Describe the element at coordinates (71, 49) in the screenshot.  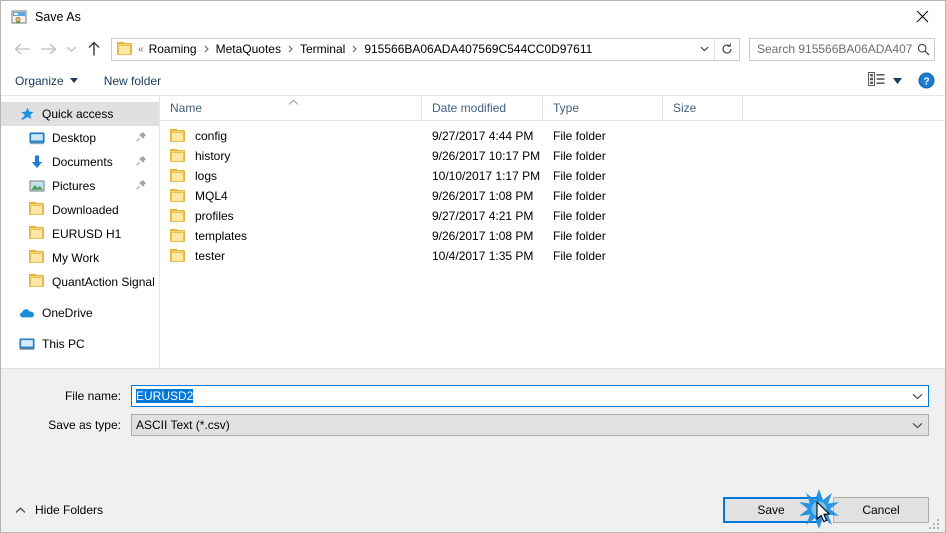
I see `recent-locations-button` at that location.